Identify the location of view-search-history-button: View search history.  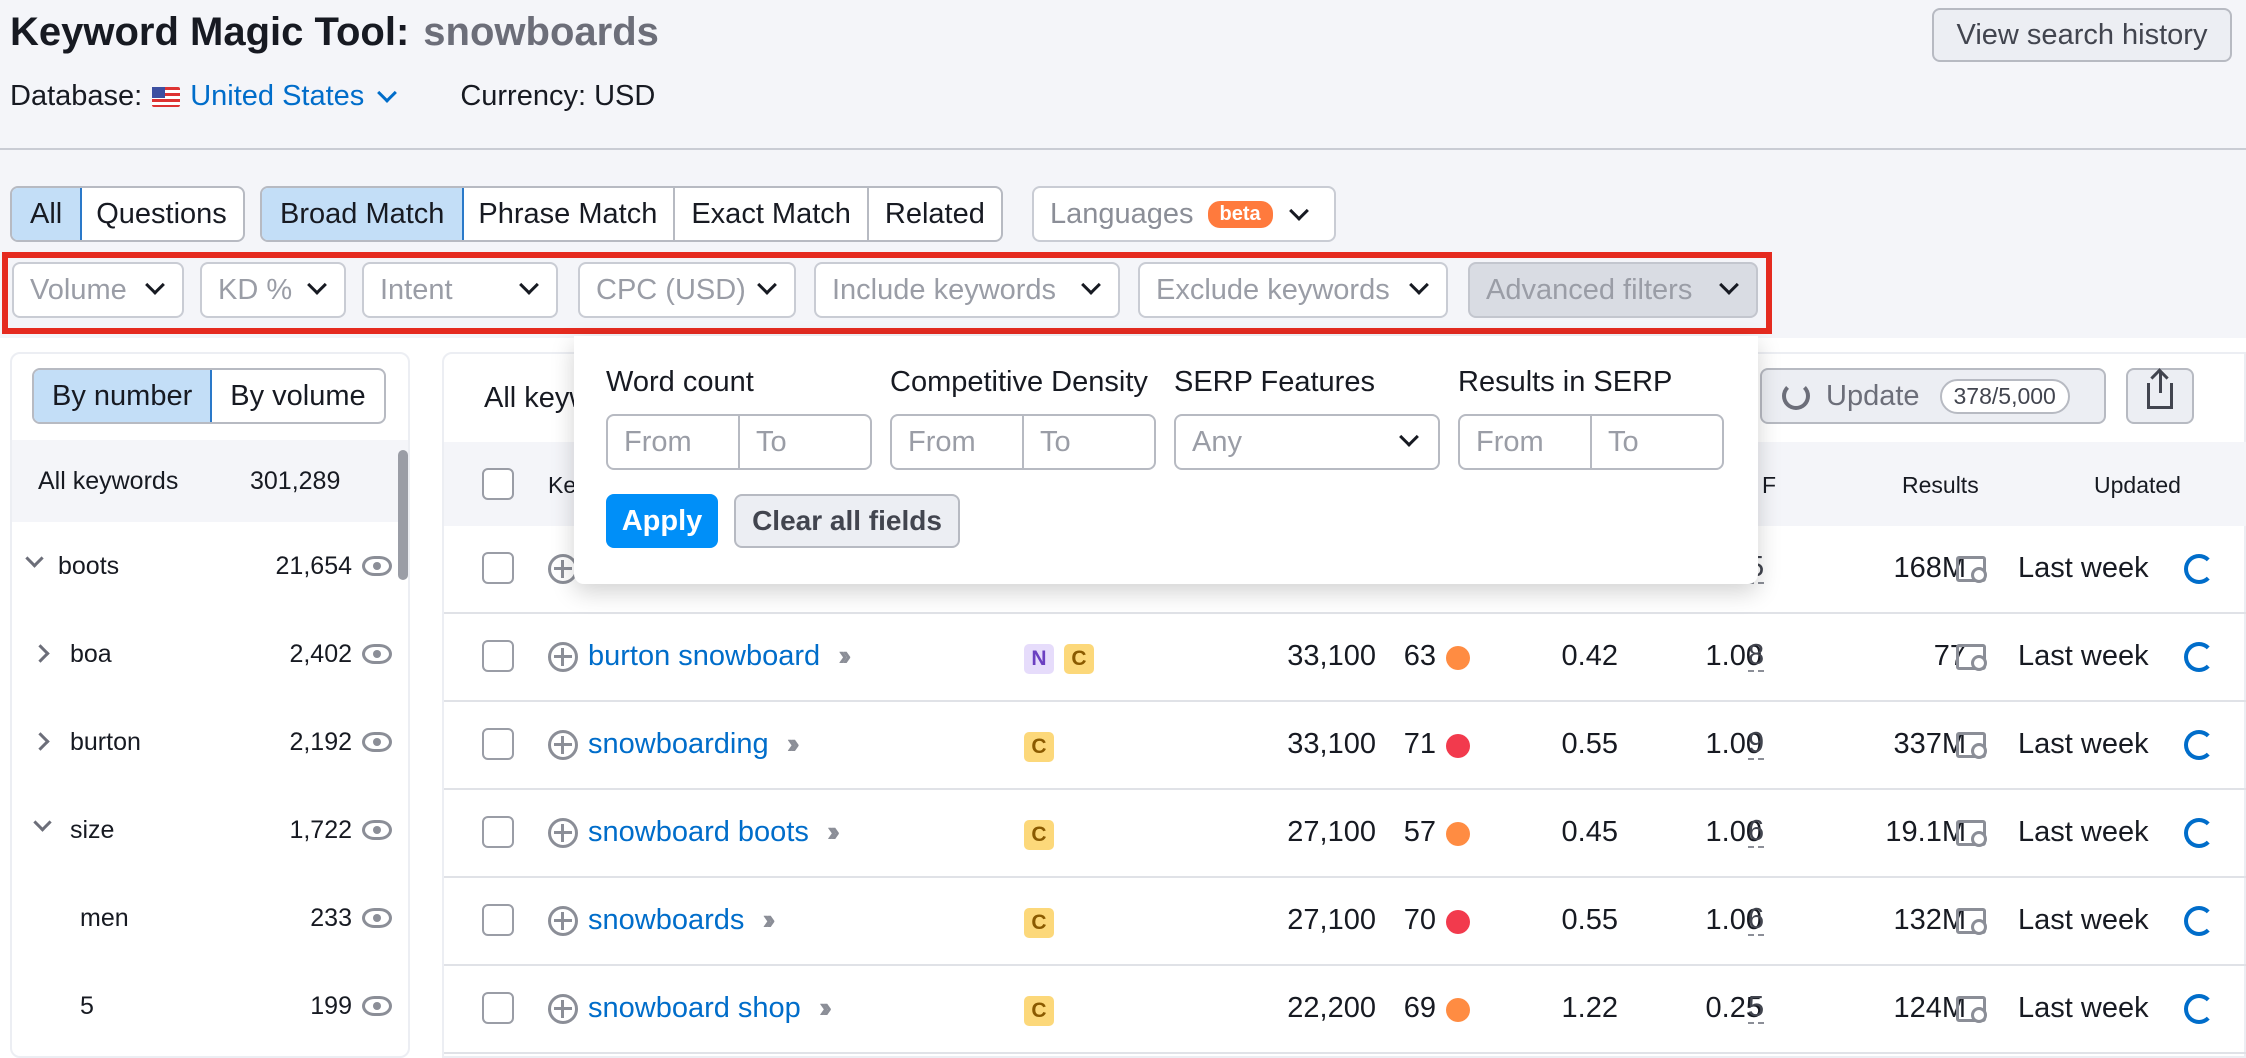
(2082, 35).